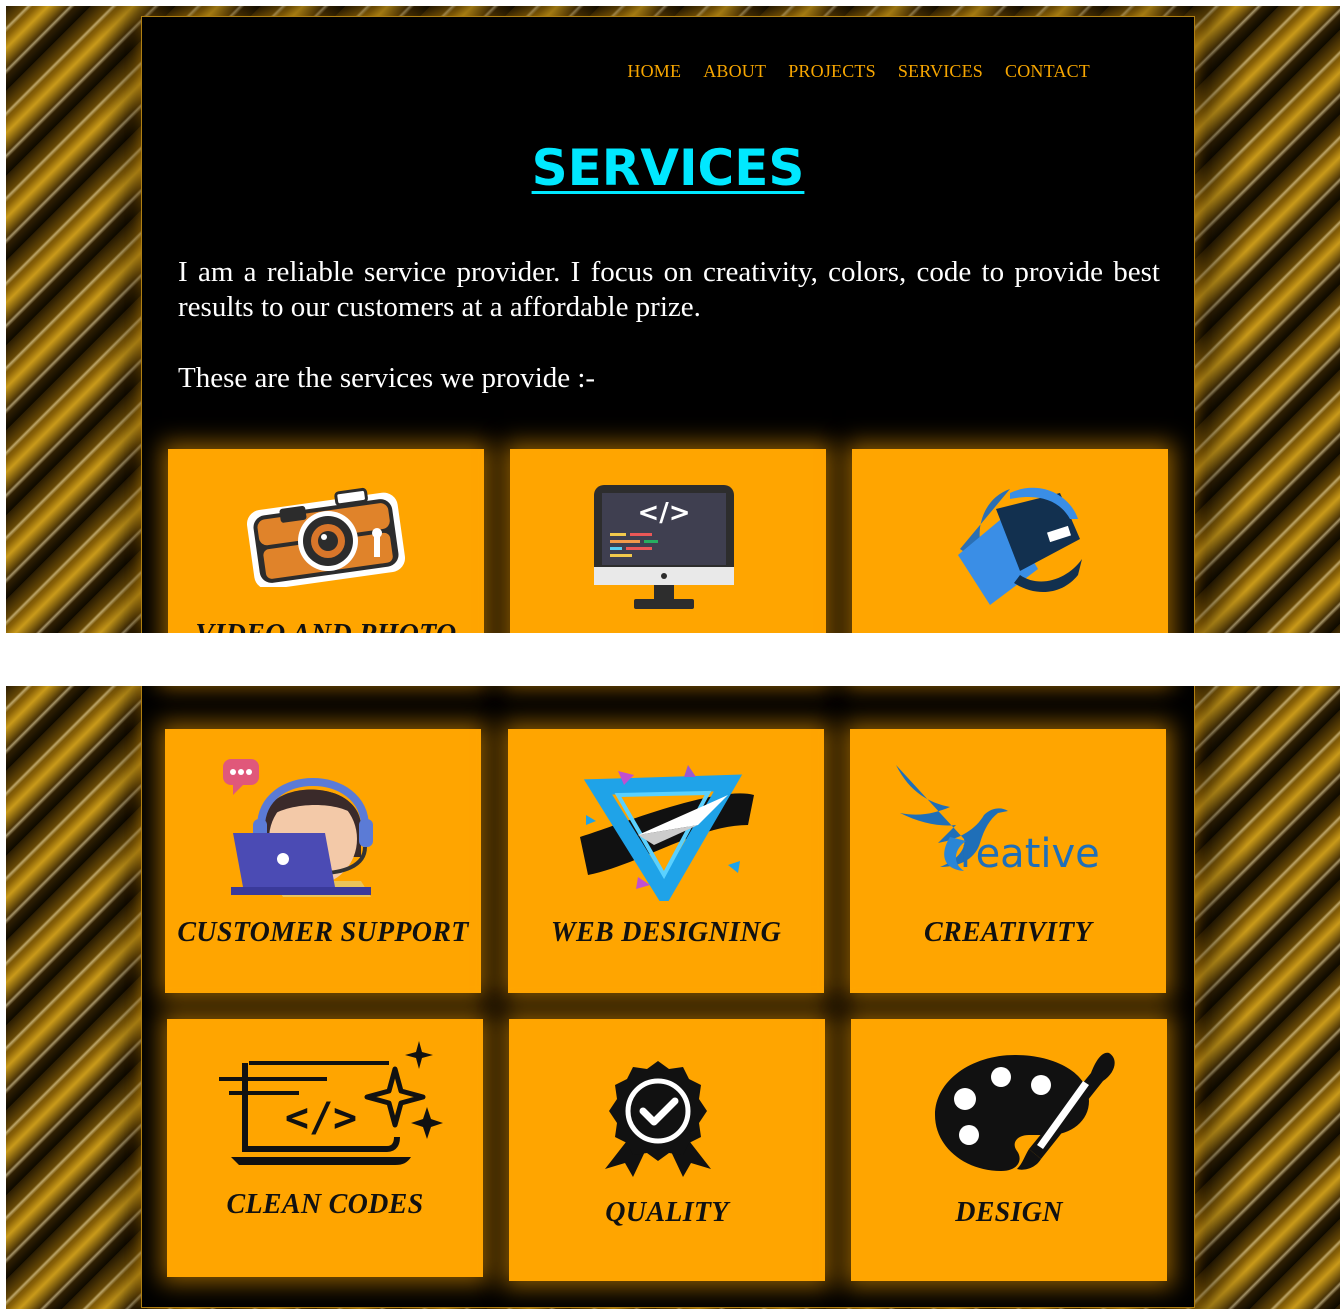 This screenshot has height=1309, width=1343. Describe the element at coordinates (998, 821) in the screenshot. I see `creative-bird-logo: reative` at that location.